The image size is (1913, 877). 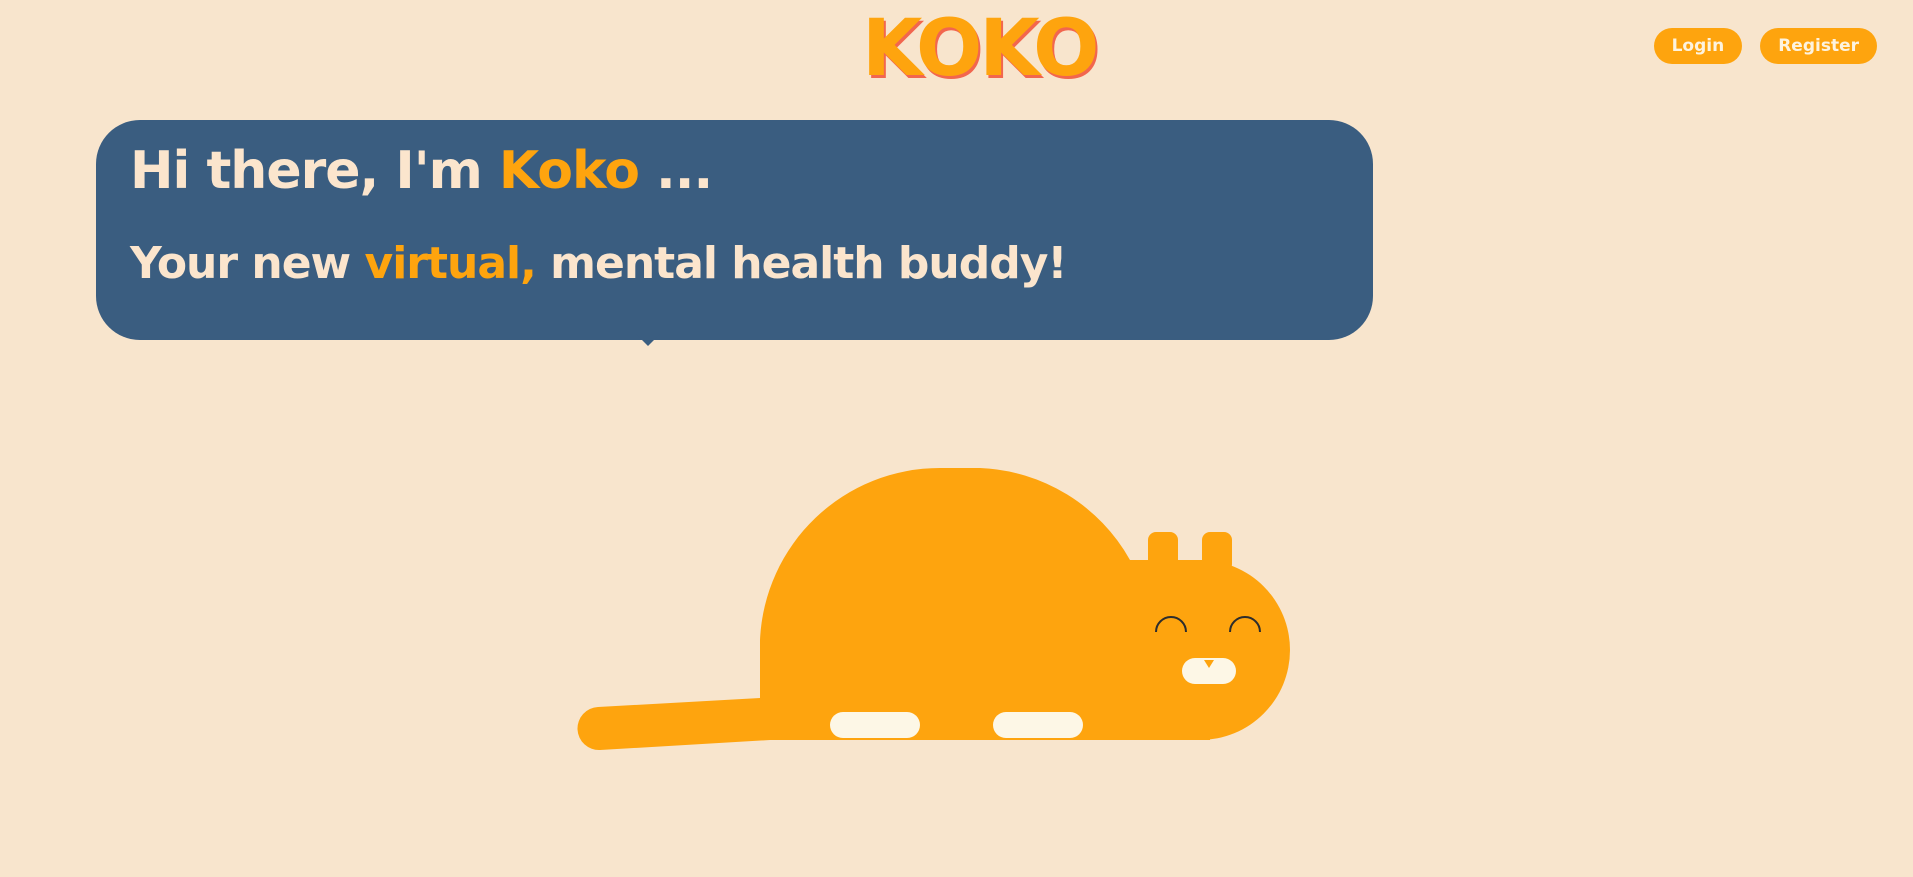 What do you see at coordinates (314, 171) in the screenshot?
I see `greeting-prefix: Hi there, I'm` at bounding box center [314, 171].